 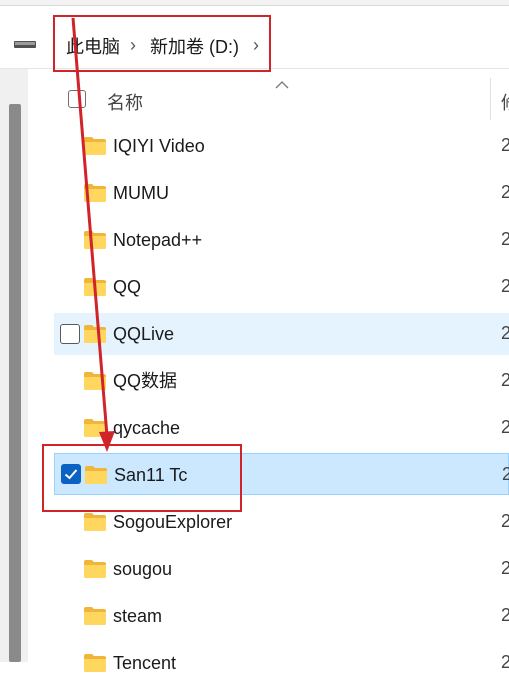 I want to click on list-item: QQ数据 2, so click(x=281, y=381).